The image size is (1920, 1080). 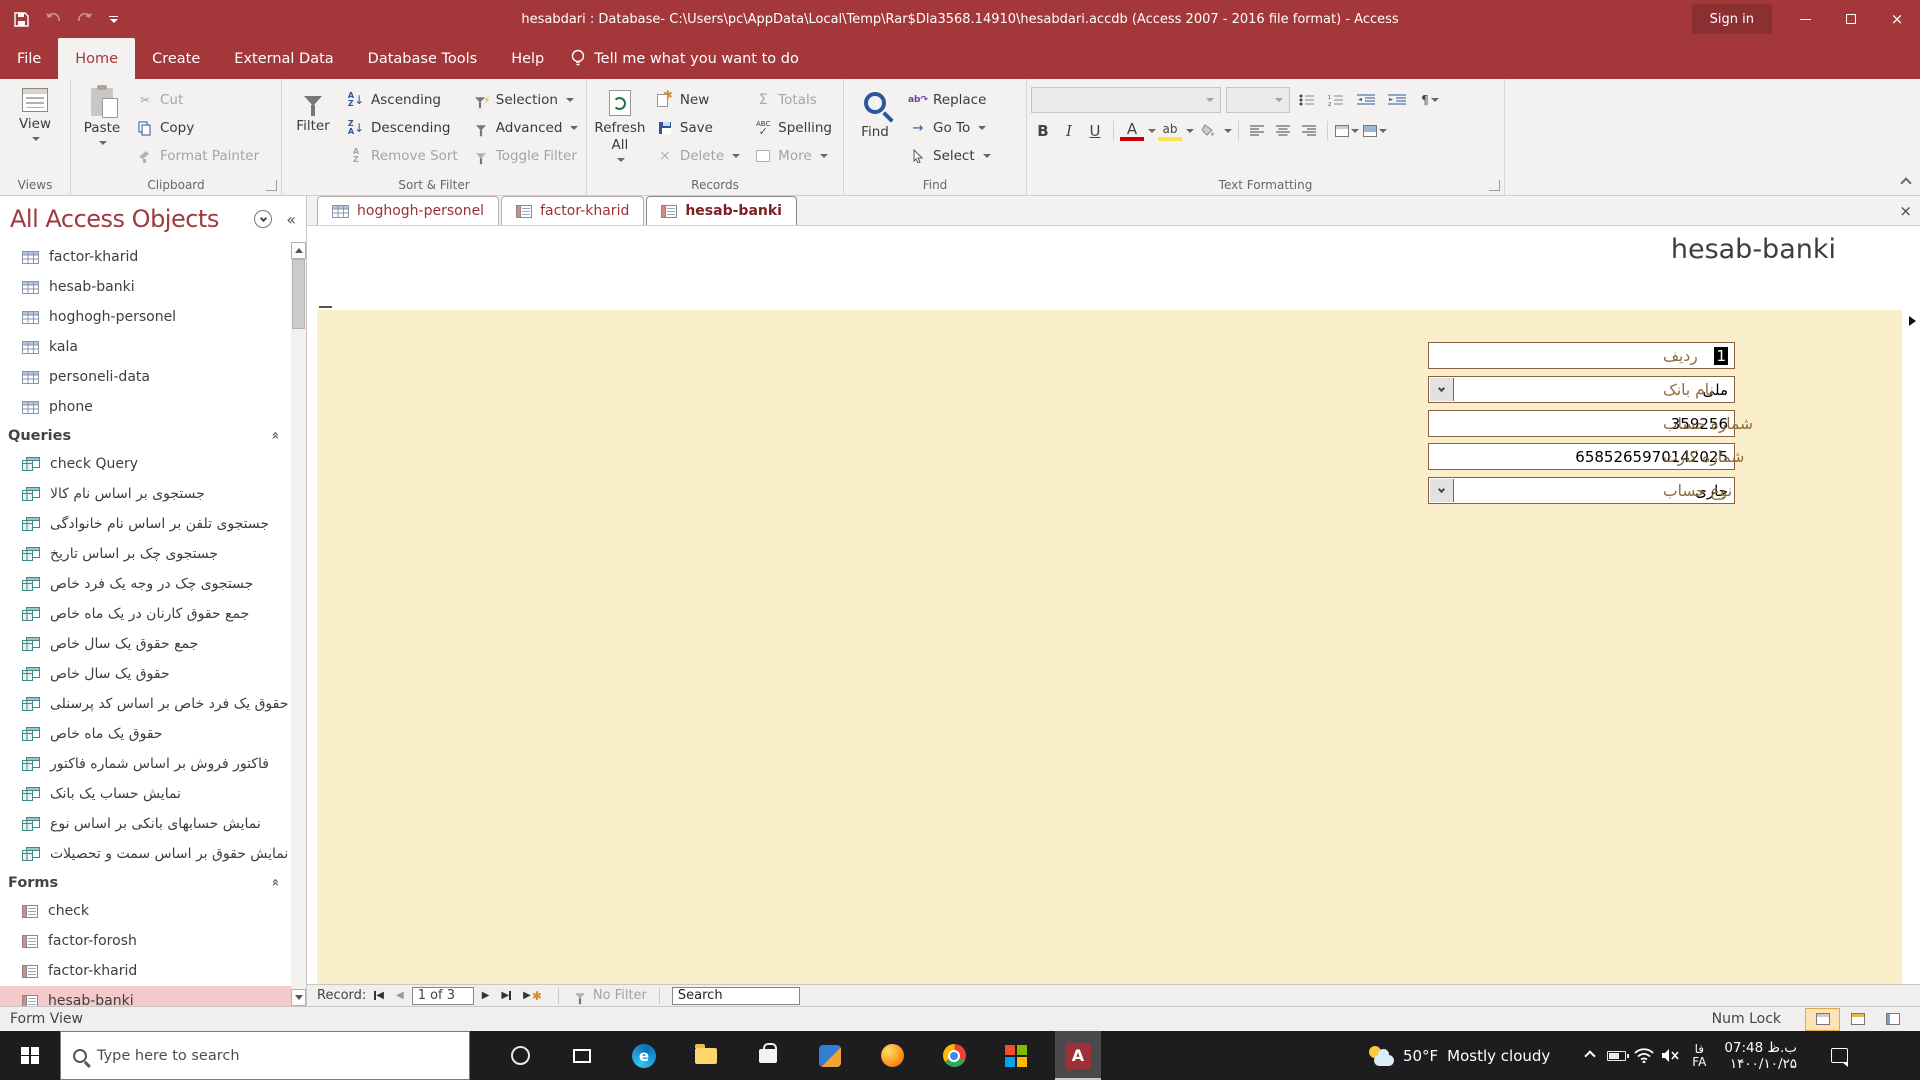 What do you see at coordinates (582, 1055) in the screenshot?
I see `task-view-button` at bounding box center [582, 1055].